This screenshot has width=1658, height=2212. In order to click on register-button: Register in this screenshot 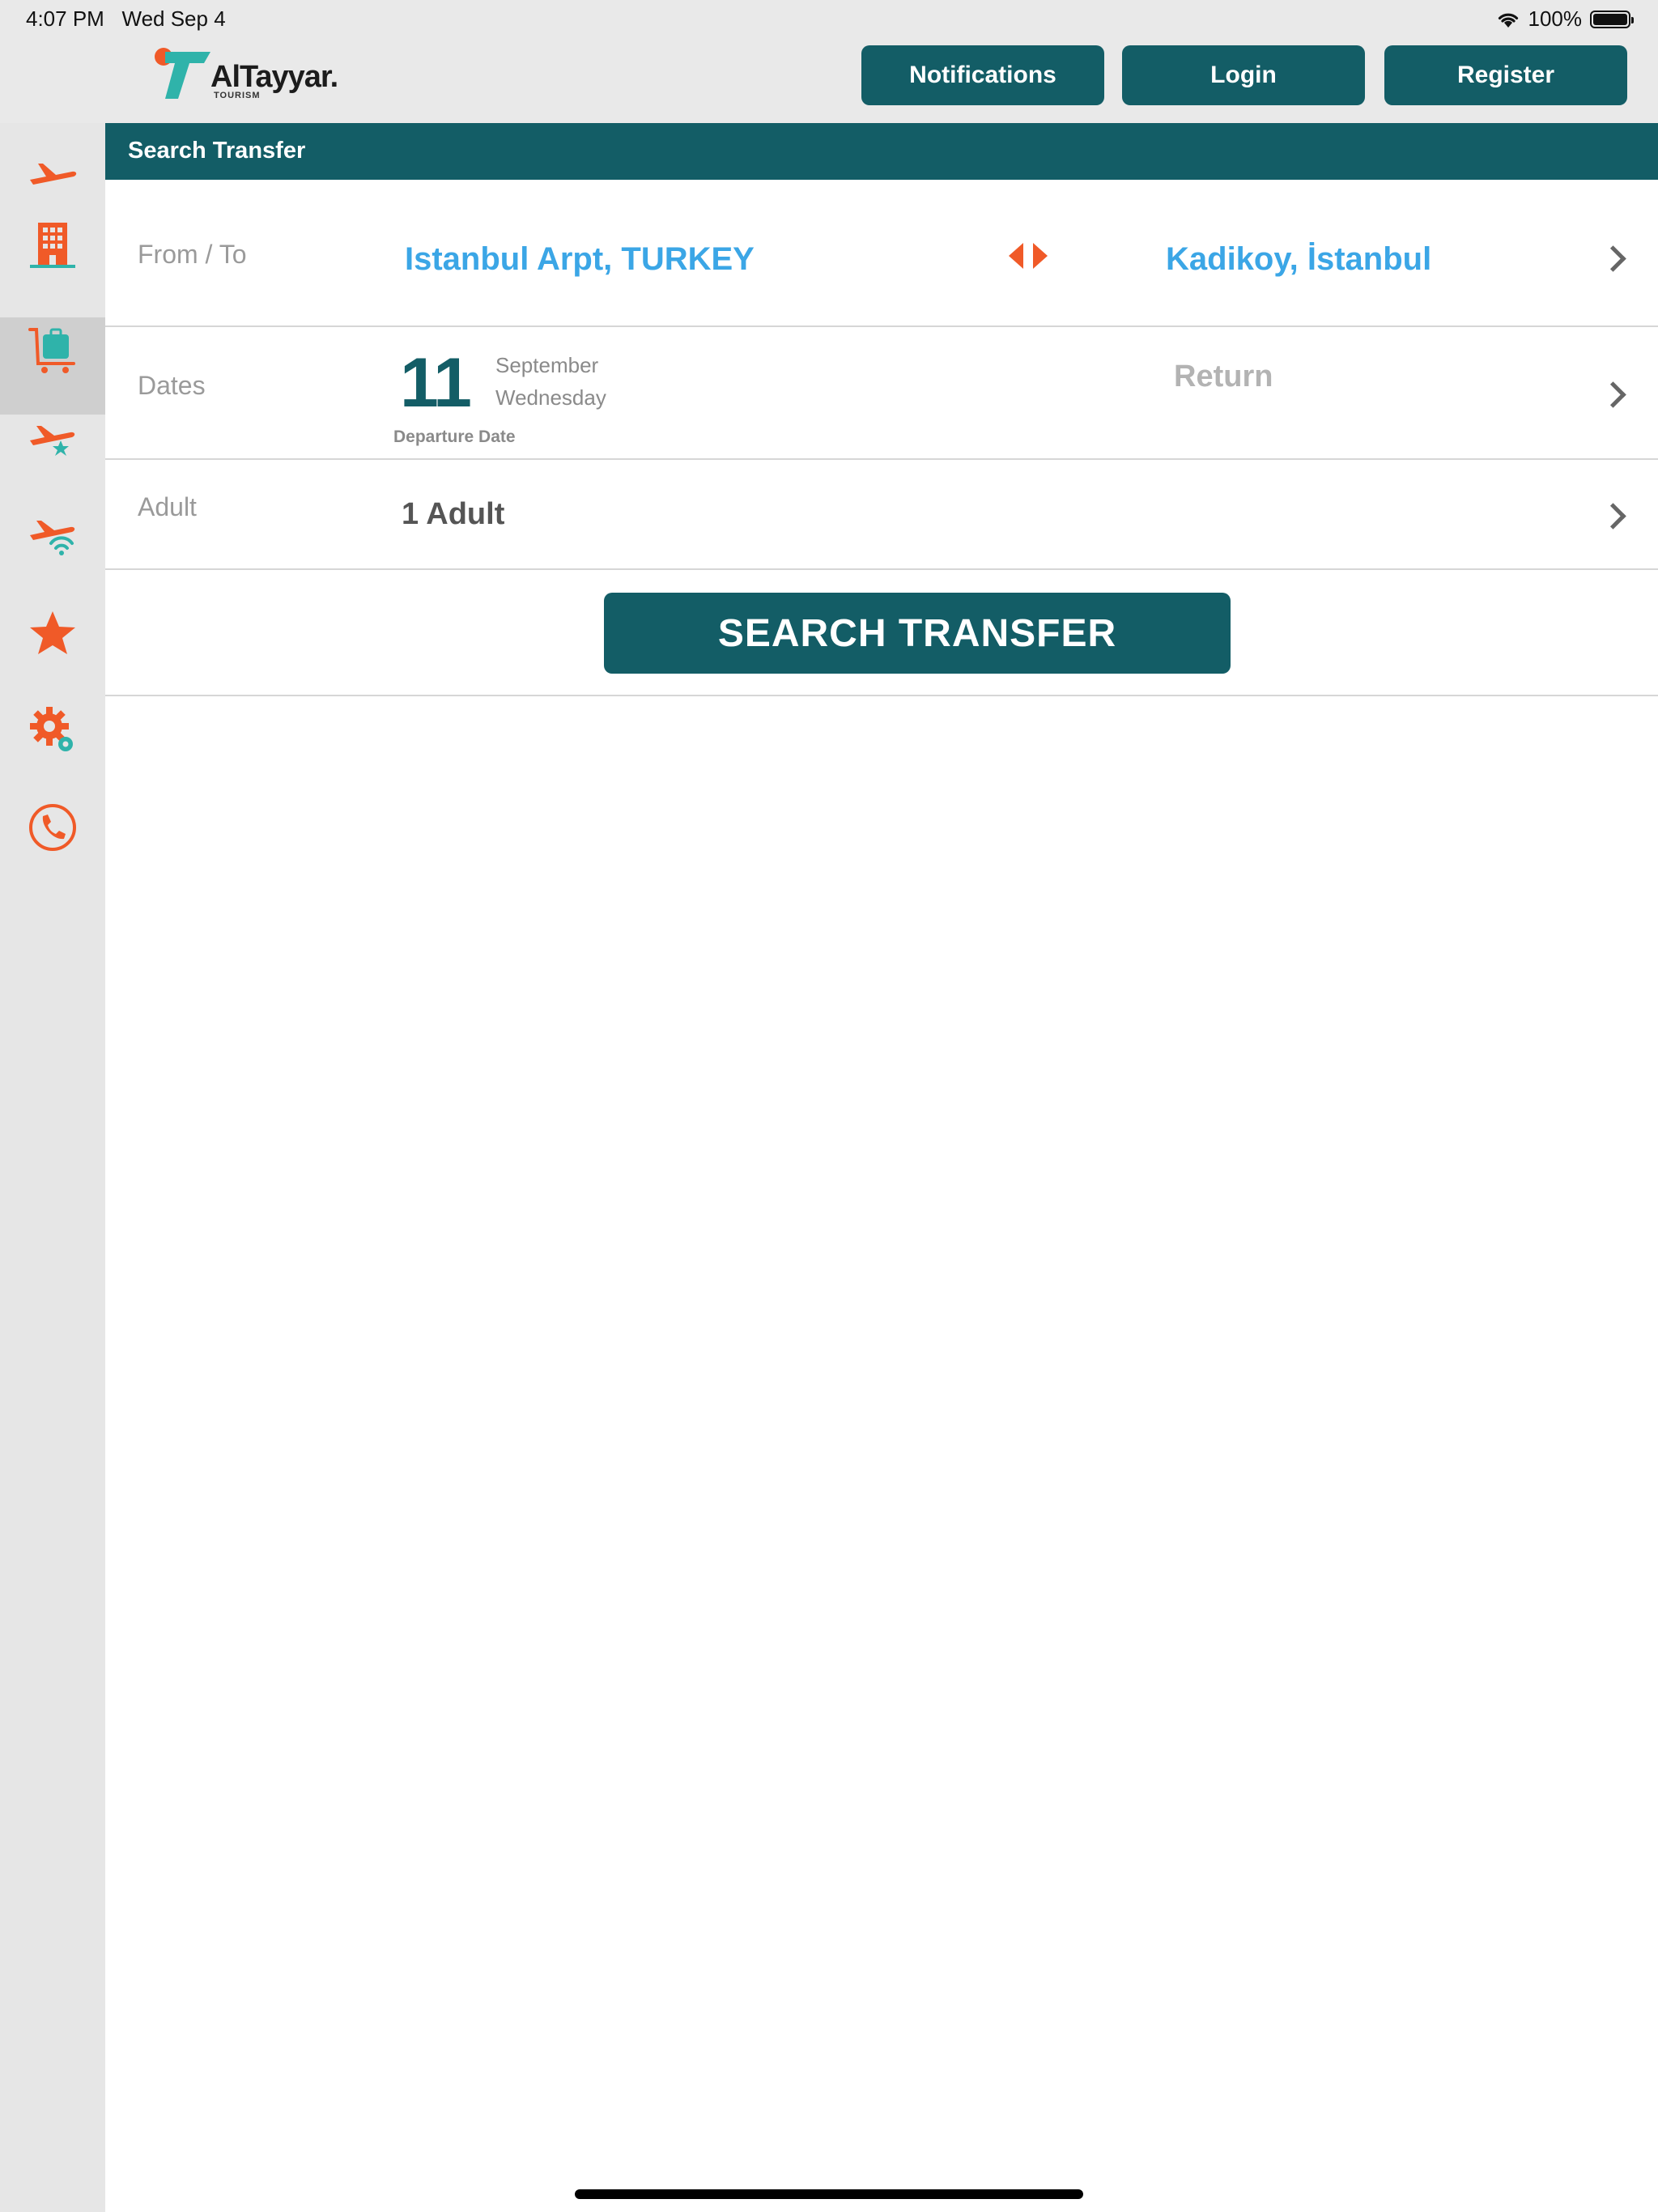, I will do `click(1505, 75)`.